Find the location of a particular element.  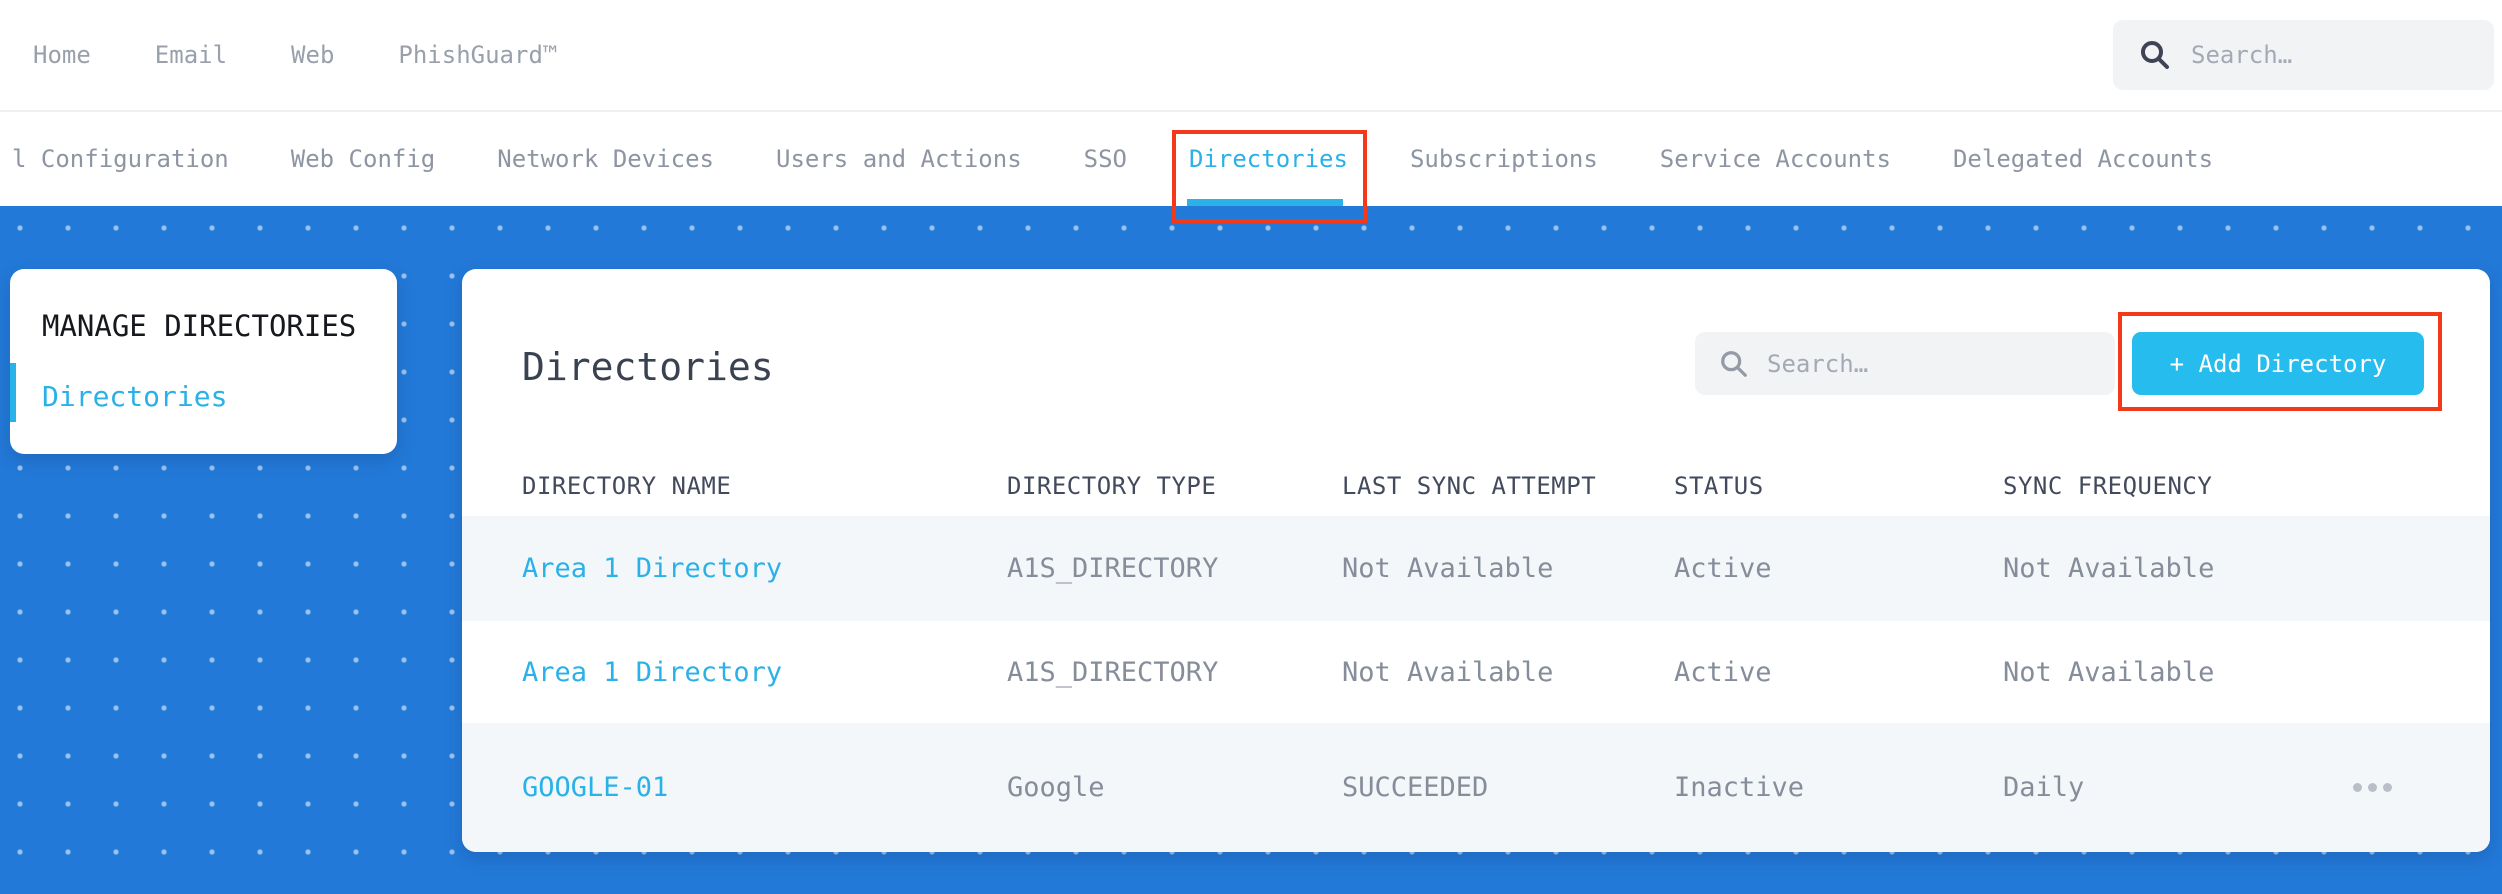

directories-search-input is located at coordinates (1906, 363).